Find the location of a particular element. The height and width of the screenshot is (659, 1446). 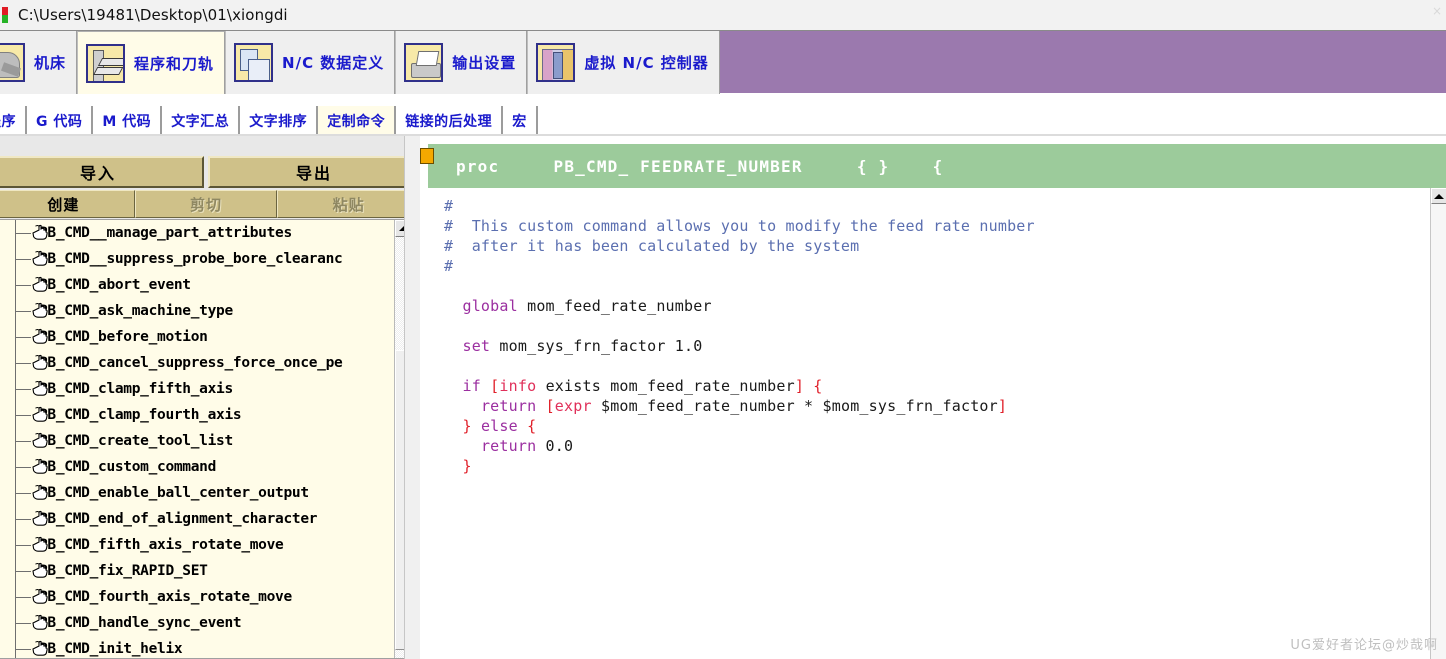

tab-word-summary: 文字汇总 is located at coordinates (201, 121).